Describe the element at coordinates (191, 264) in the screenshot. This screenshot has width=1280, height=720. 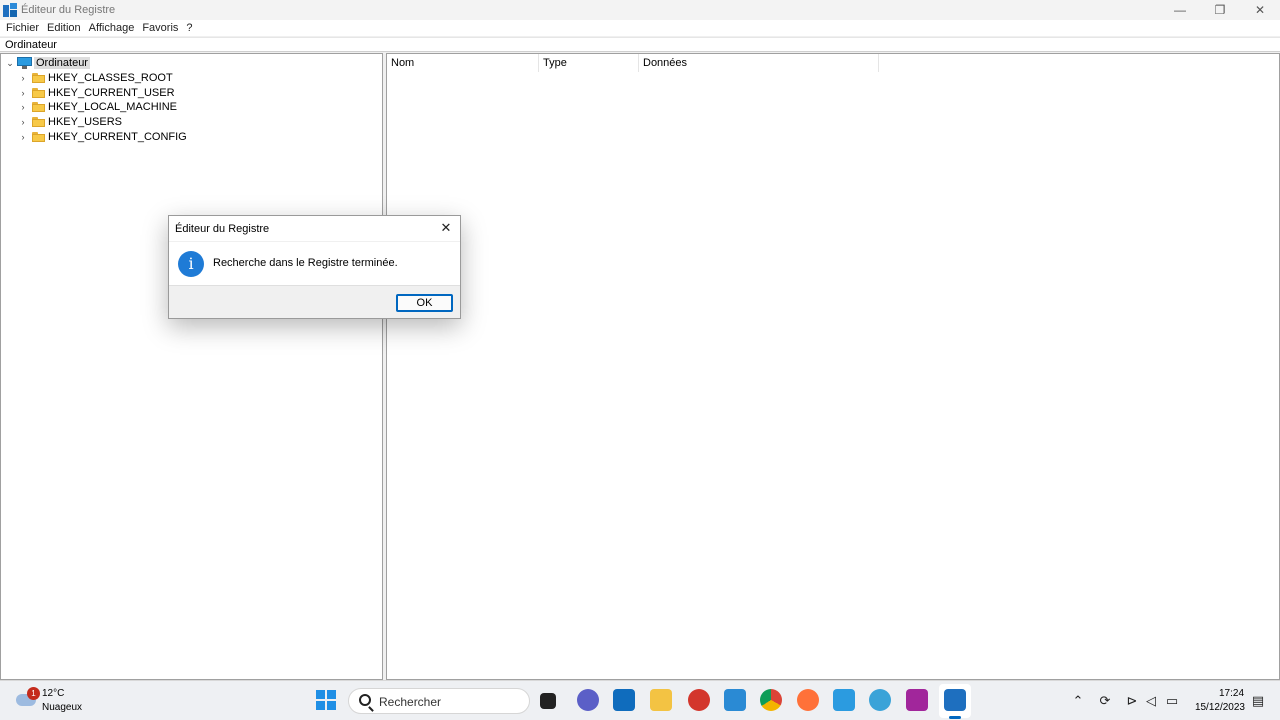
I see `info-icon: i` at that location.